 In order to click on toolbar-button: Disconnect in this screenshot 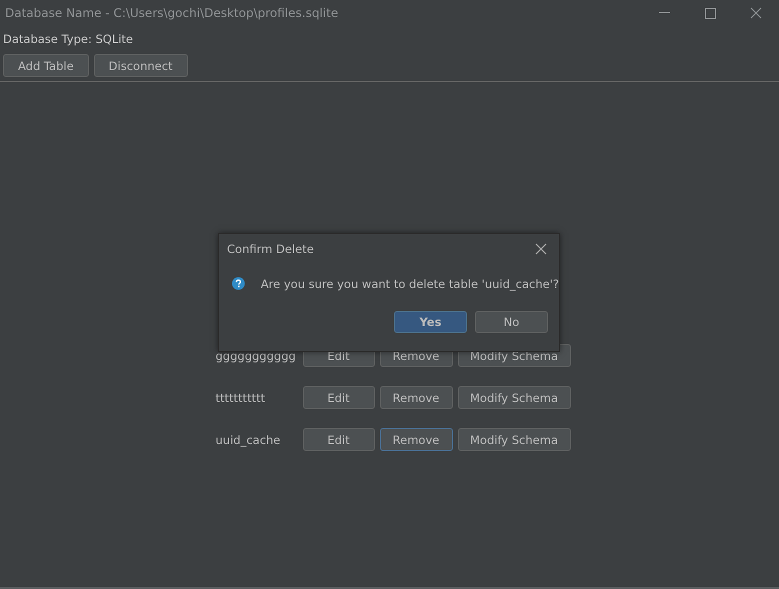, I will do `click(141, 65)`.